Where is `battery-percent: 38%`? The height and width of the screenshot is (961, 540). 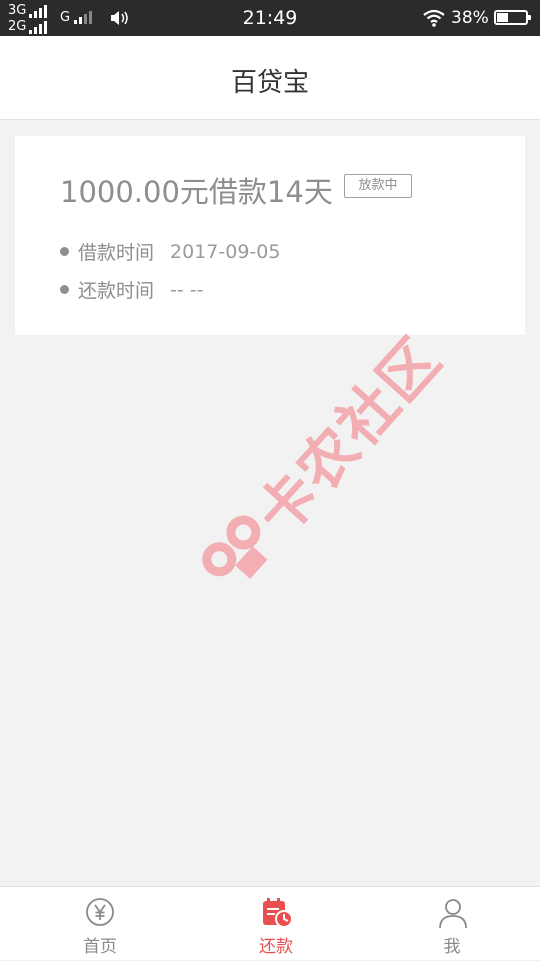
battery-percent: 38% is located at coordinates (470, 18).